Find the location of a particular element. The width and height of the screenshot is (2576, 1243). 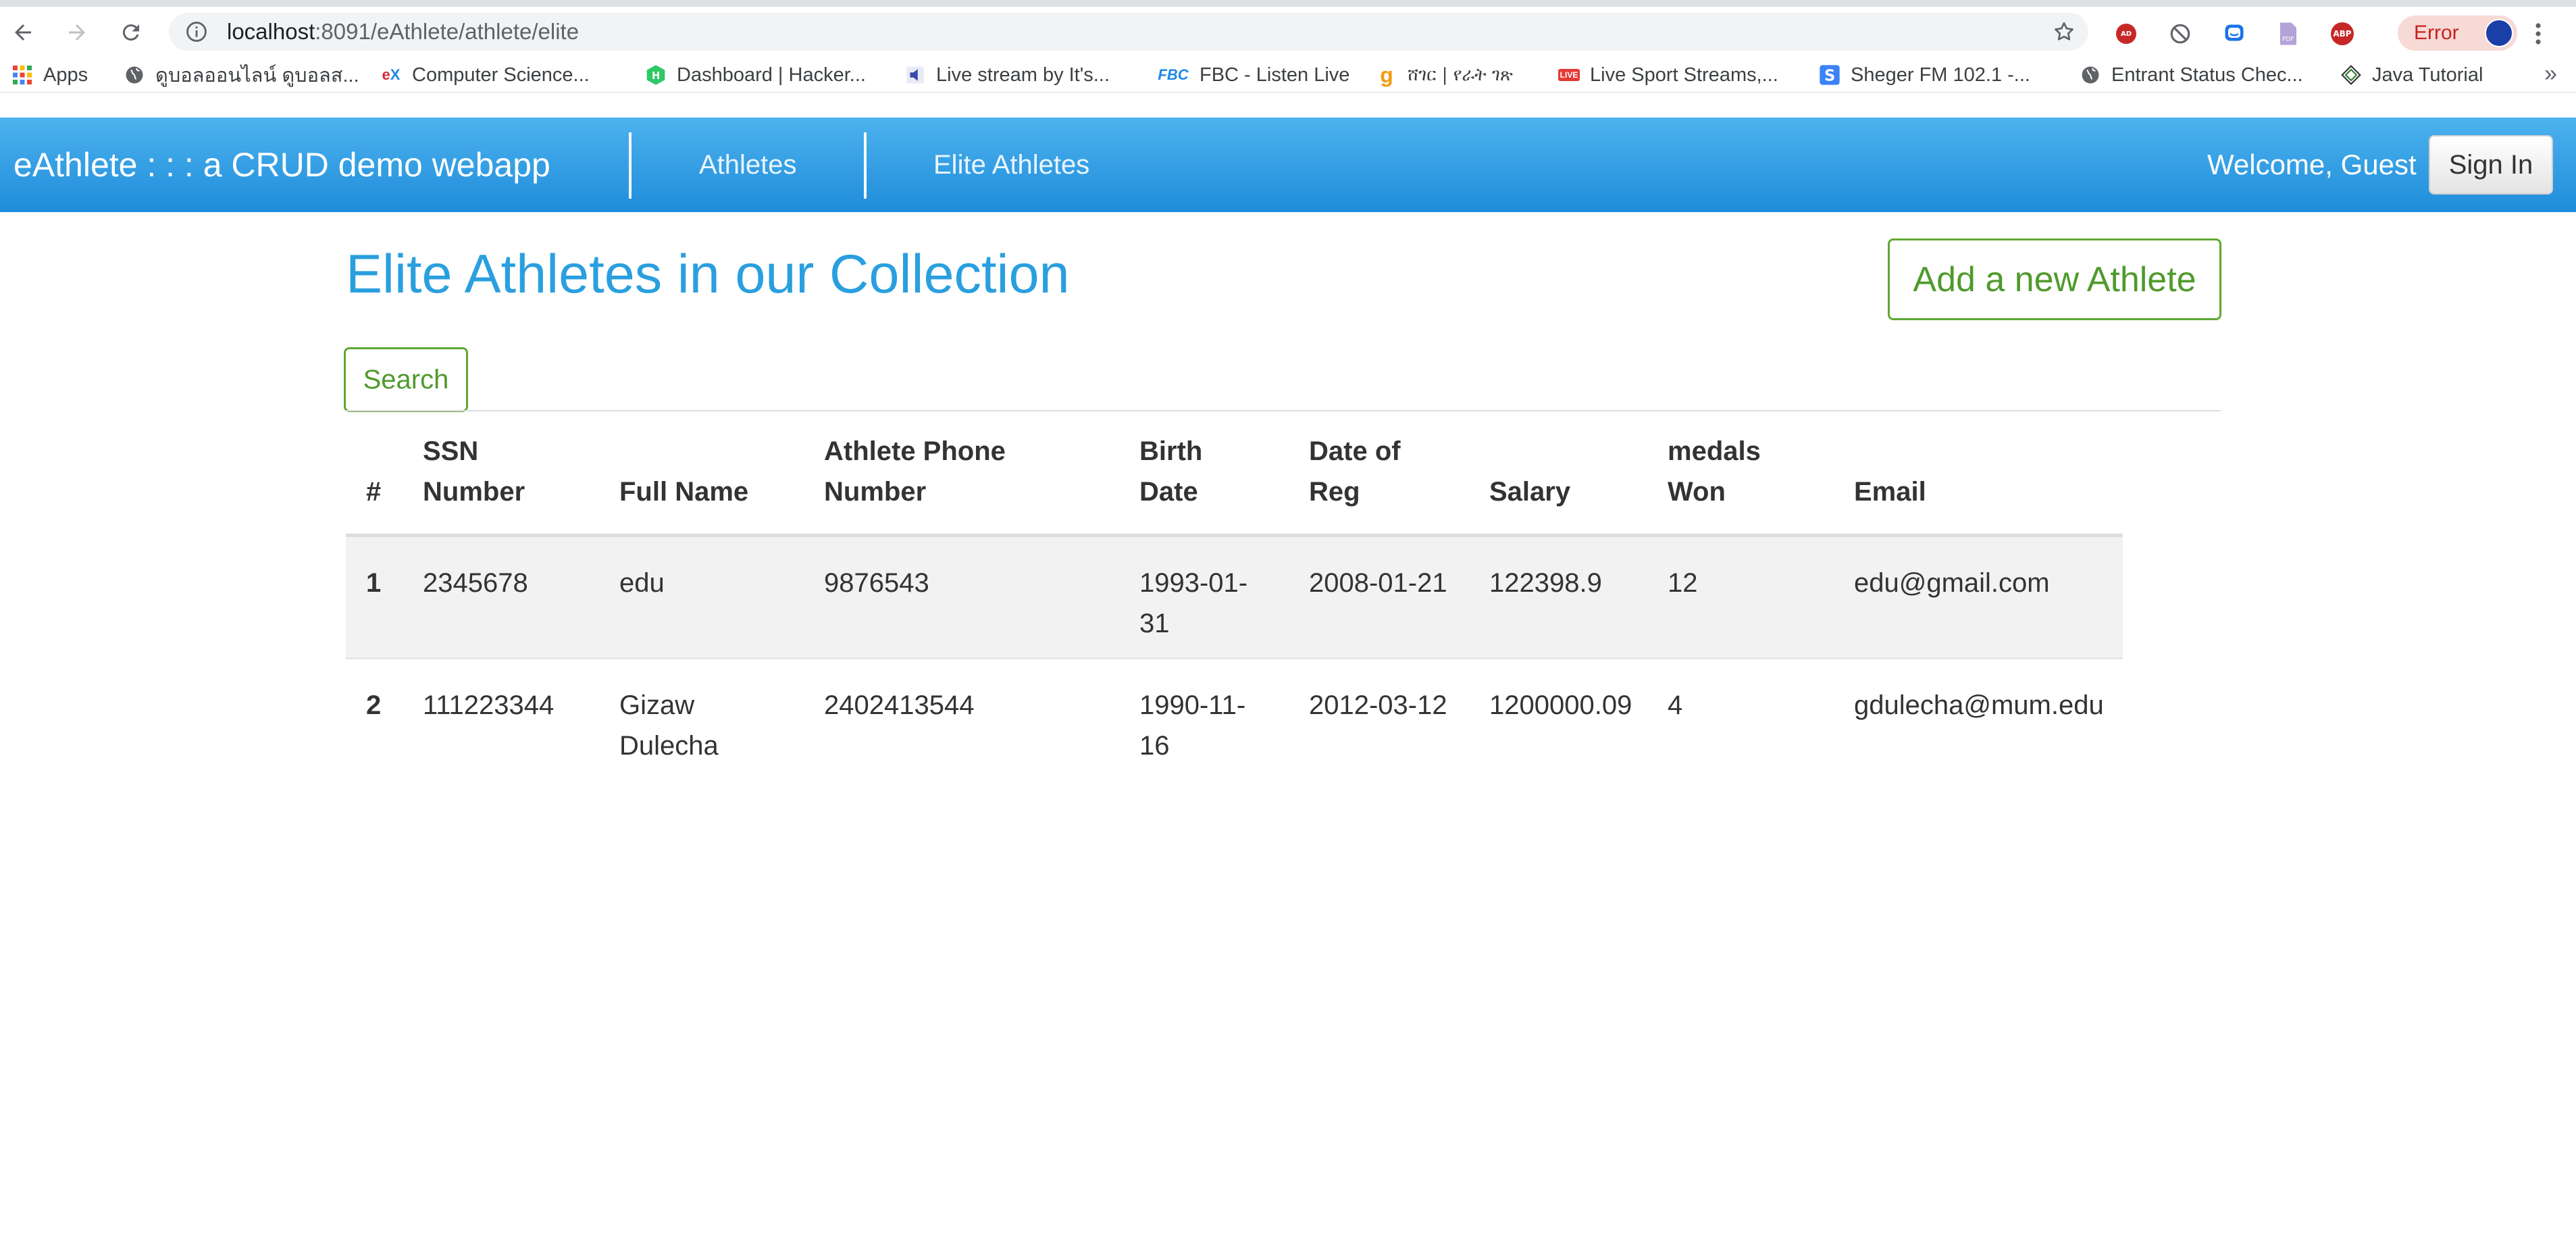

cell-reg-date: 2008-01-21 is located at coordinates (1399, 597).